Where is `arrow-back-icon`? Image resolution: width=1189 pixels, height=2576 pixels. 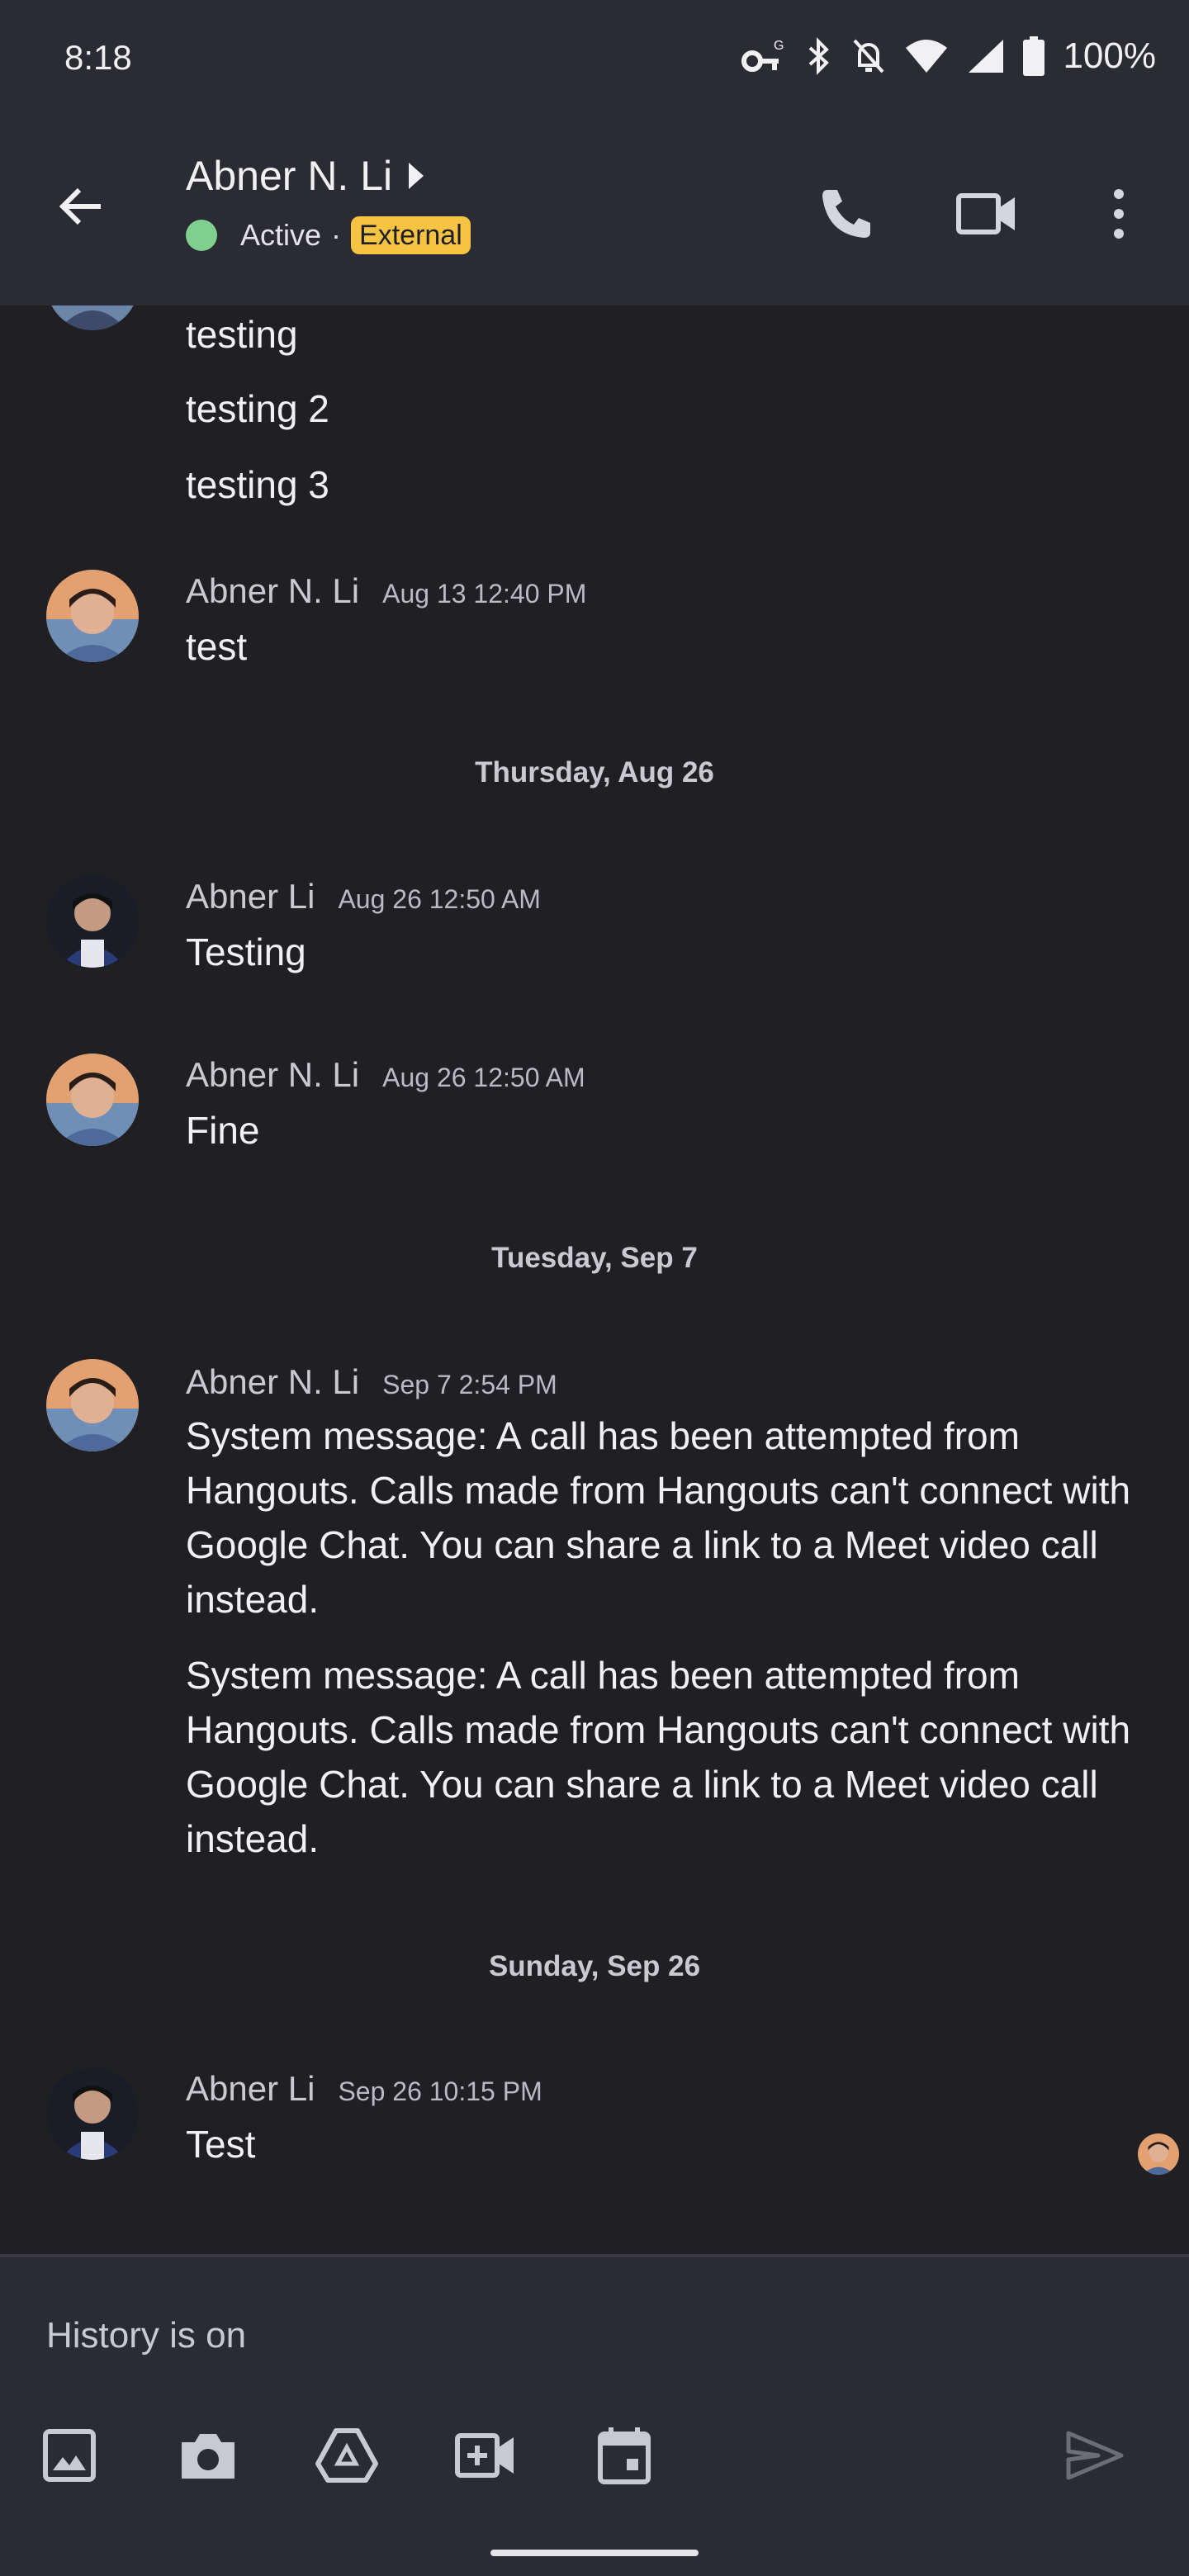
arrow-back-icon is located at coordinates (80, 206).